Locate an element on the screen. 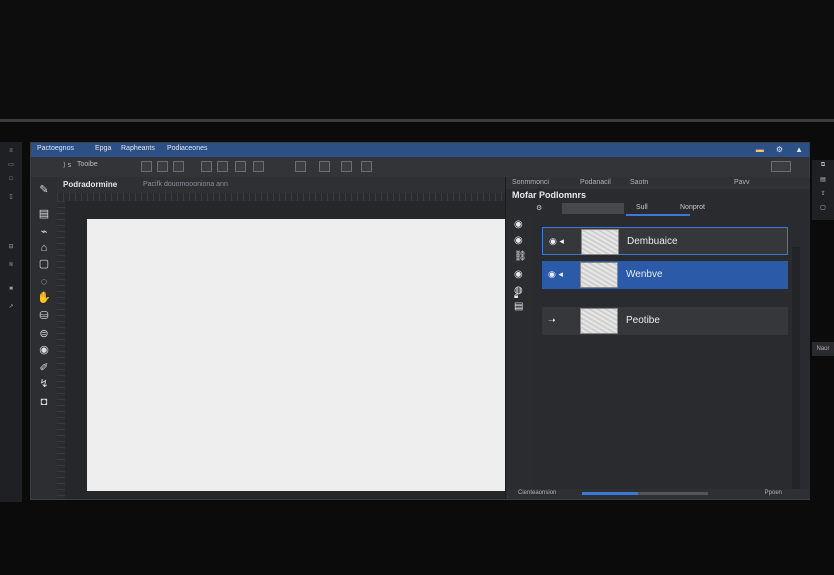 The height and width of the screenshot is (575, 834). right-sliver-icon: ⧉ is located at coordinates (823, 167).